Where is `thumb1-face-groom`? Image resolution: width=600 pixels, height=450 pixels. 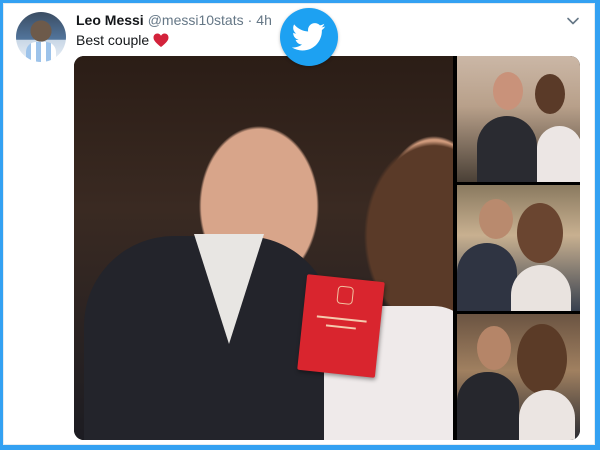
thumb1-face-groom is located at coordinates (508, 91).